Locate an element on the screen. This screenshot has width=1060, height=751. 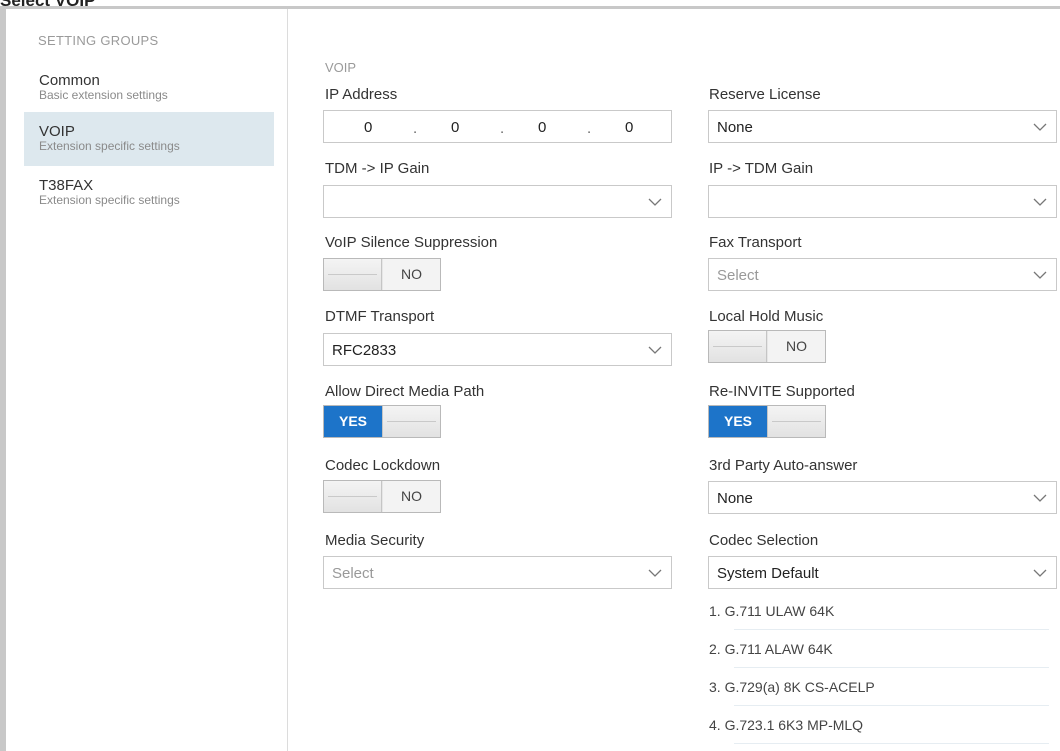
ip-octet-1: 0 is located at coordinates (368, 127).